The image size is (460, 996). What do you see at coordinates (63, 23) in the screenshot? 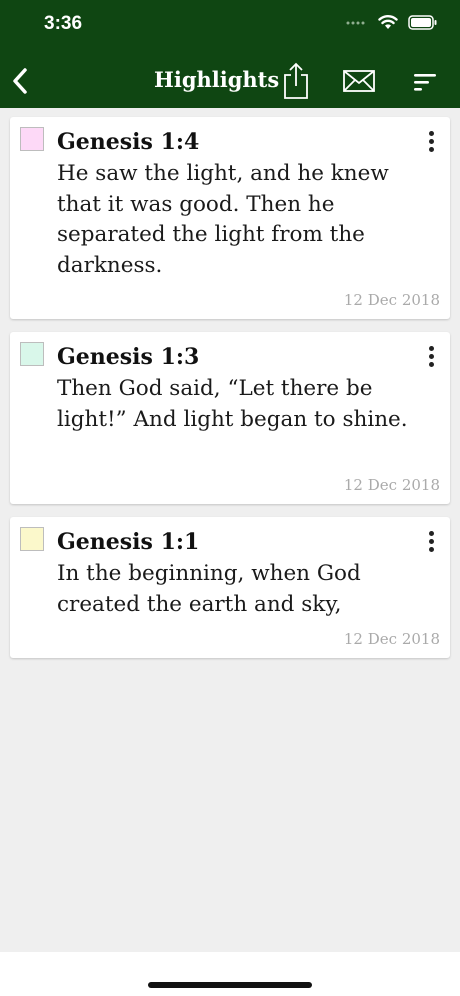
I see `status-time: 3:36` at bounding box center [63, 23].